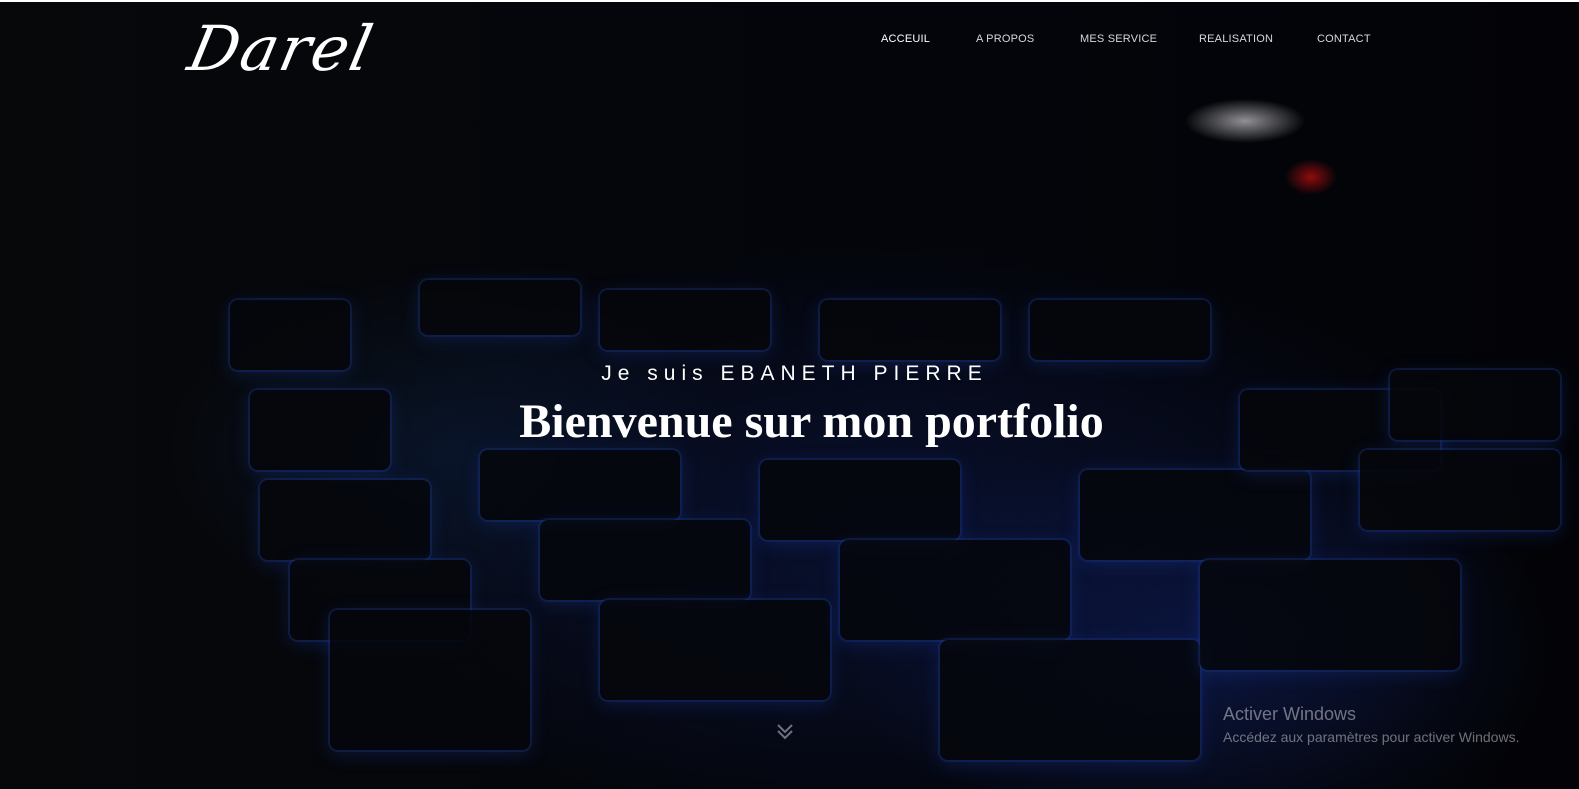 This screenshot has width=1579, height=789. What do you see at coordinates (1236, 39) in the screenshot?
I see `nav-item-realisation: REALISATION` at bounding box center [1236, 39].